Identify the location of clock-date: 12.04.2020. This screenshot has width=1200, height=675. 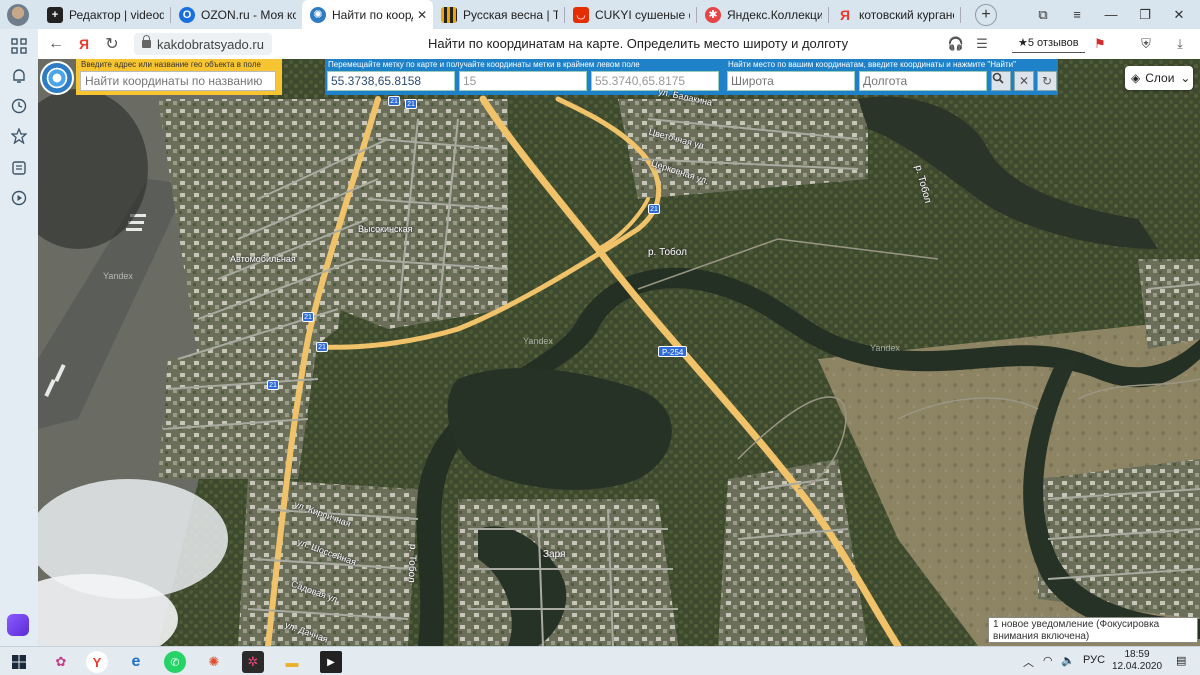
(1137, 666).